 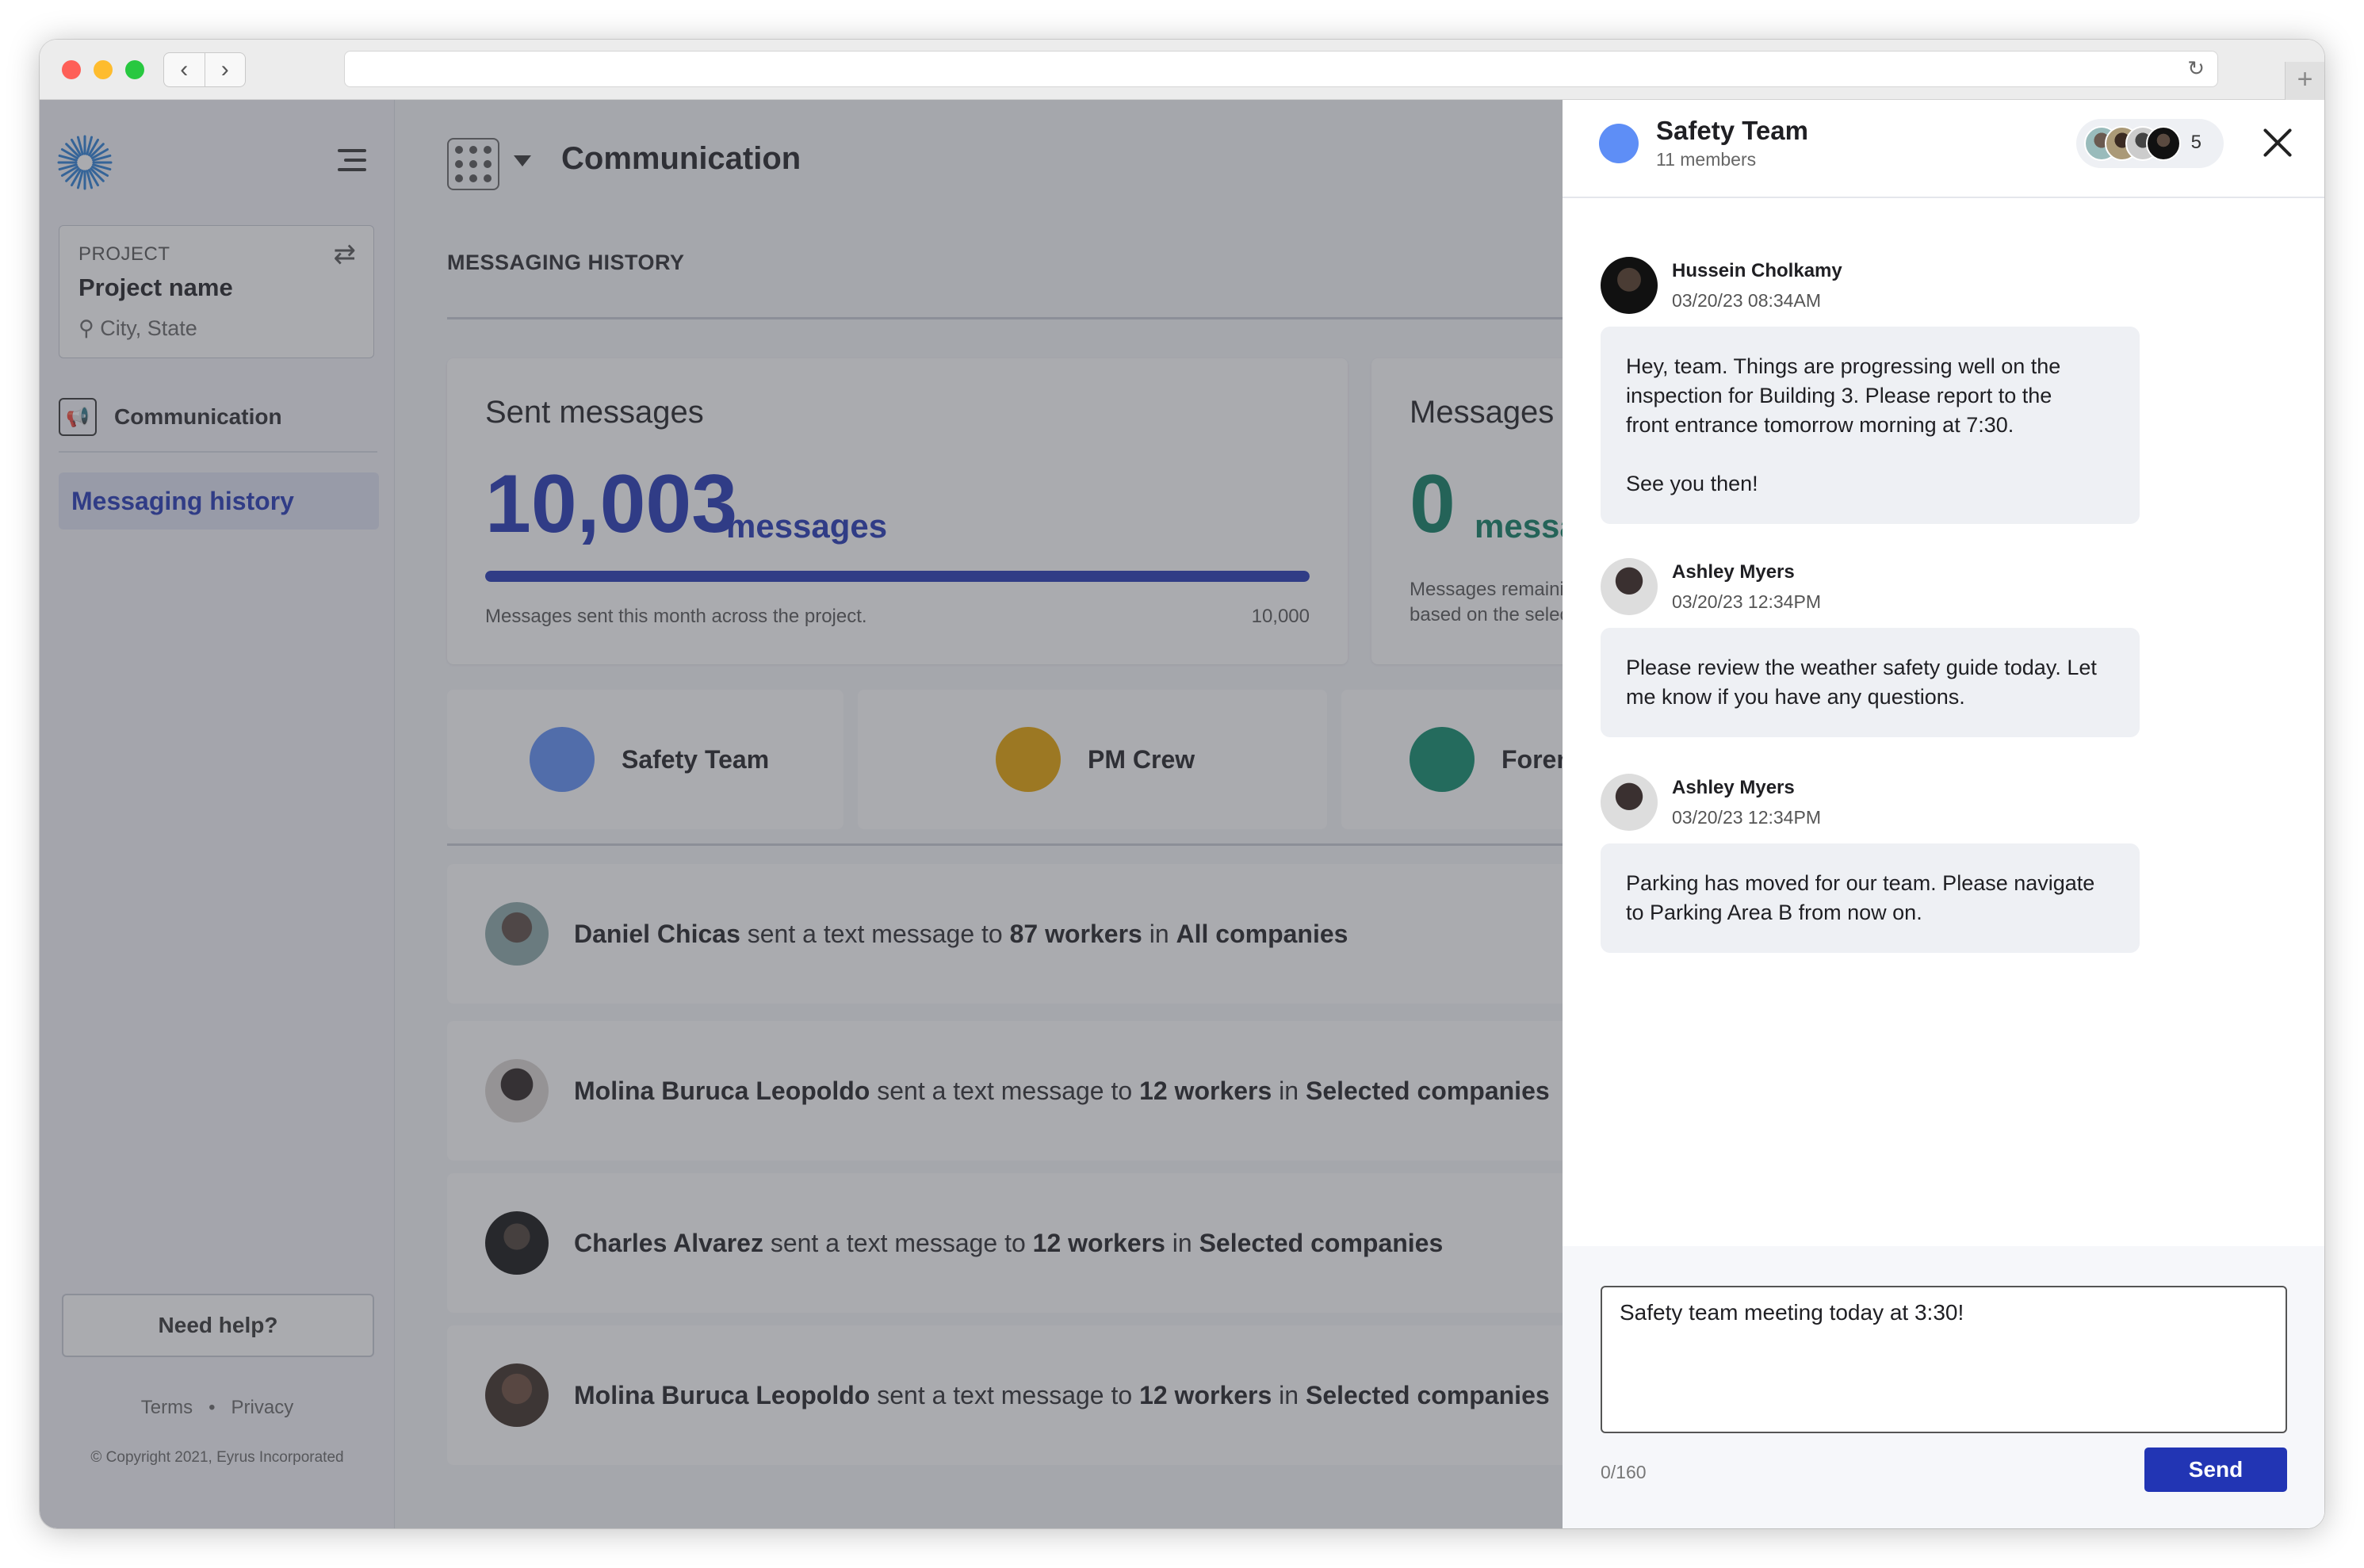 I want to click on message-time: 03/20/23 08:34AM, so click(x=1746, y=300).